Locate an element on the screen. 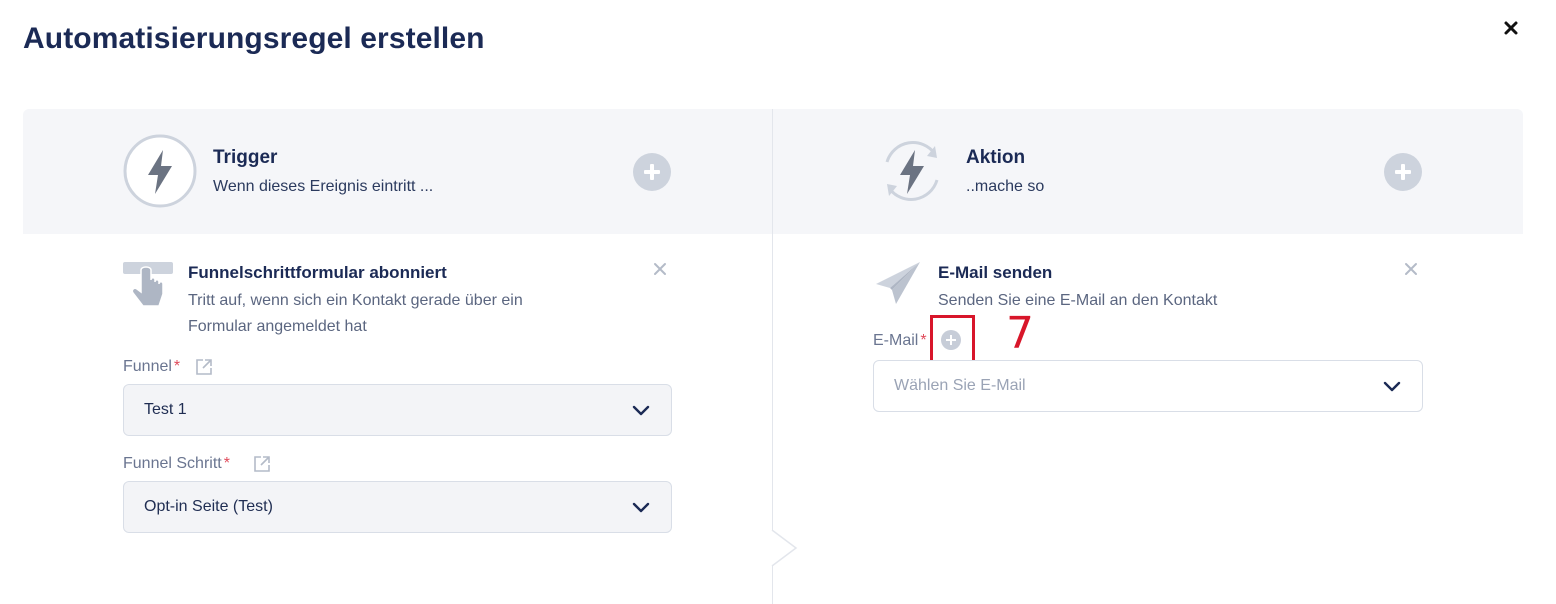  funnel-step-select-value: Opt-in Seite (Test) is located at coordinates (208, 506).